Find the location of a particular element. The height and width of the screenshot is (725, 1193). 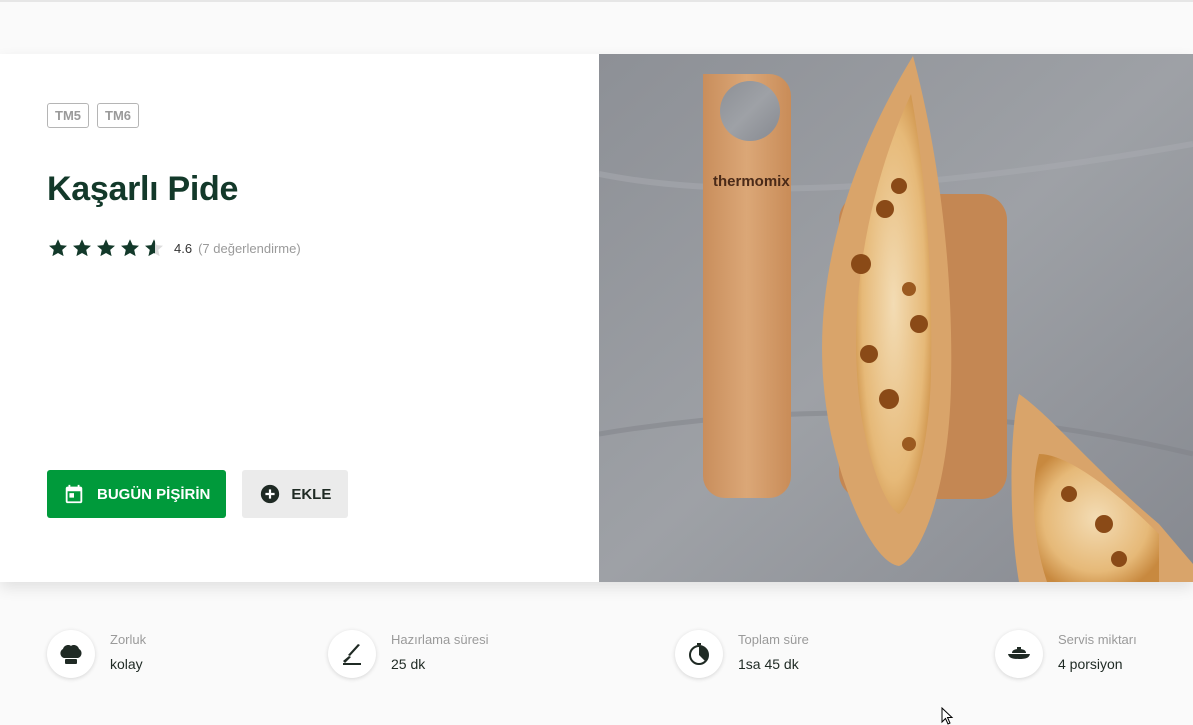

plus-circle-icon is located at coordinates (270, 494).